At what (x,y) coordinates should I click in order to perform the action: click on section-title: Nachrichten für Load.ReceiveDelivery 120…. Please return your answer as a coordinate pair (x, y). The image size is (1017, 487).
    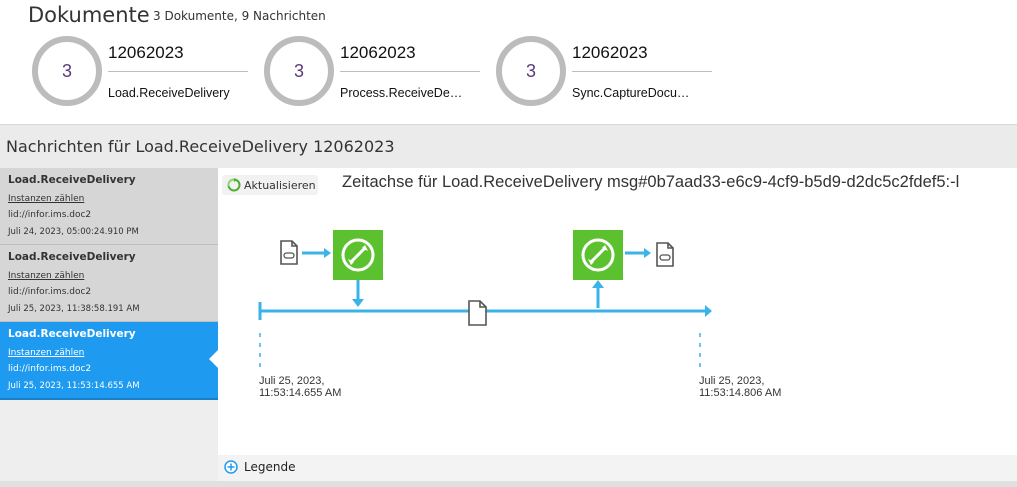
    Looking at the image, I should click on (200, 146).